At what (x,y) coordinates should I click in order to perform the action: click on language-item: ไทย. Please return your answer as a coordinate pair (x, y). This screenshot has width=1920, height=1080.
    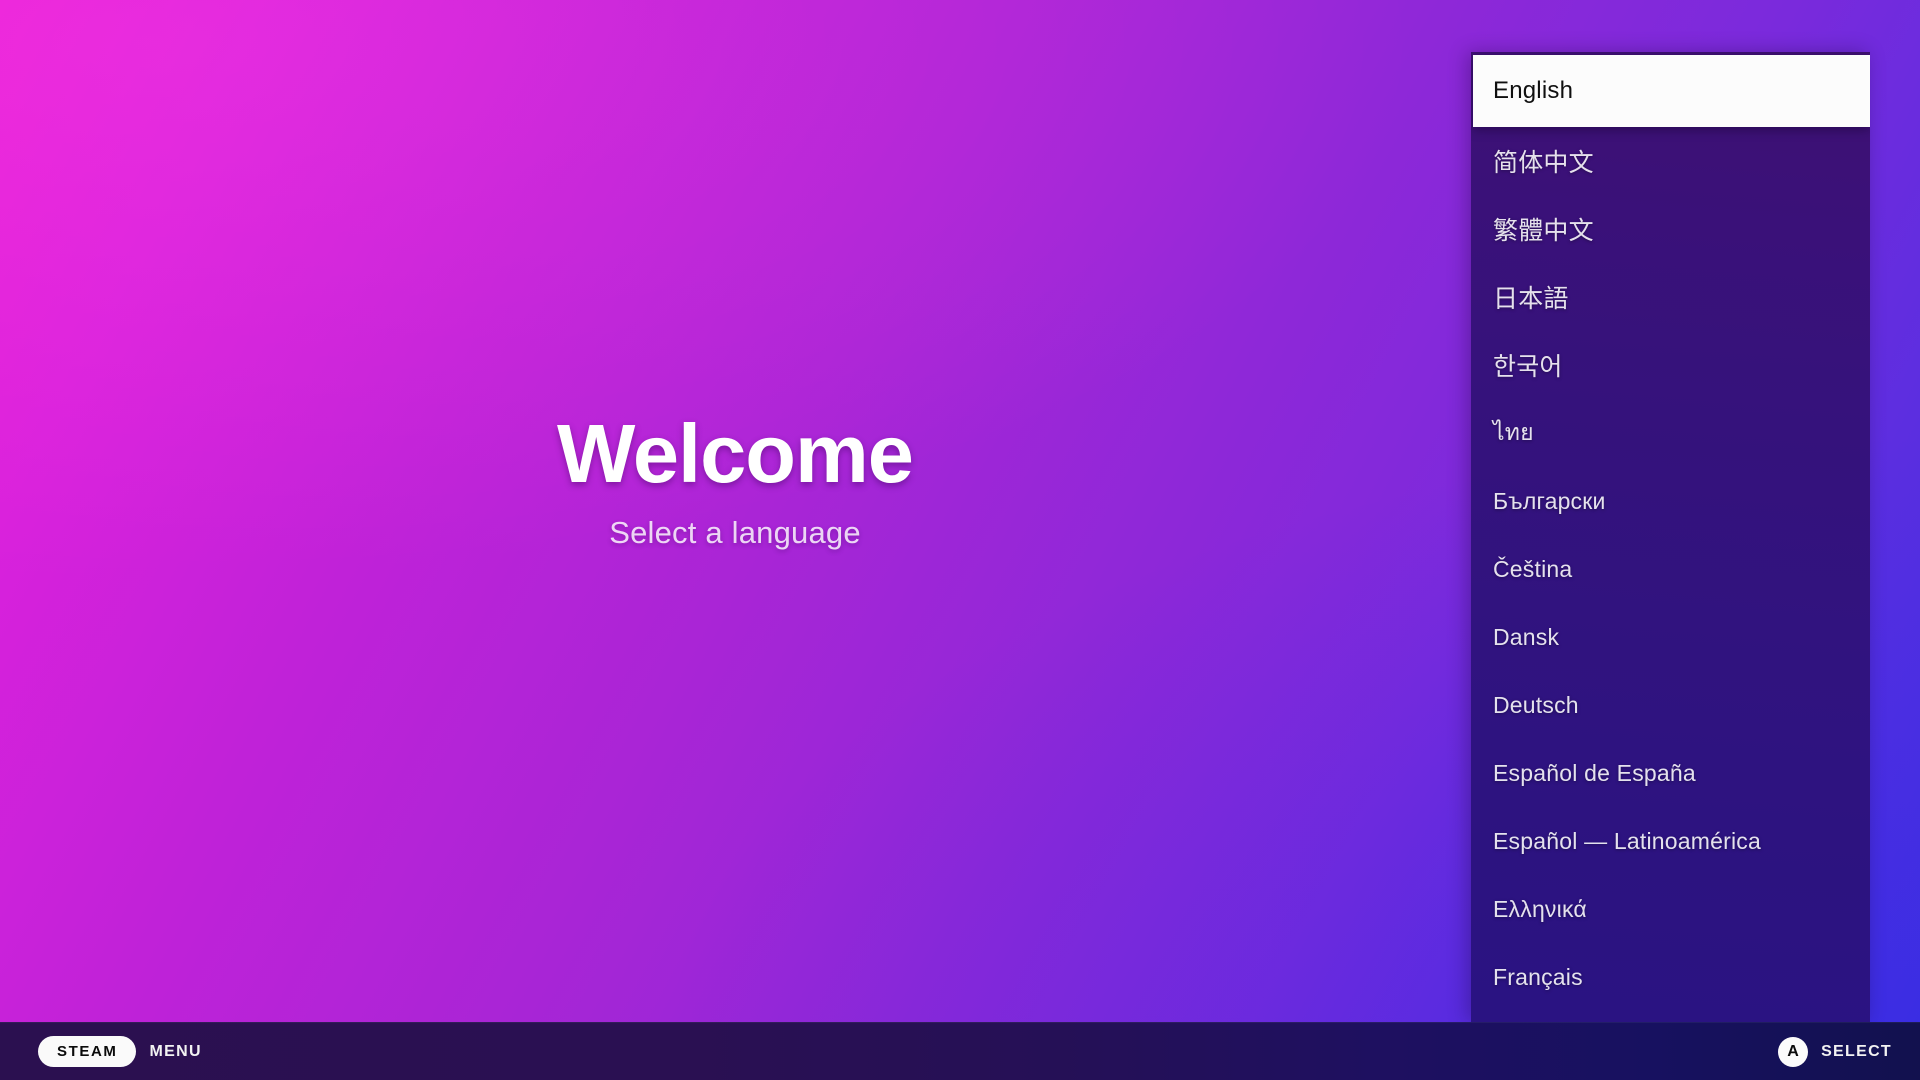
    Looking at the image, I should click on (1670, 433).